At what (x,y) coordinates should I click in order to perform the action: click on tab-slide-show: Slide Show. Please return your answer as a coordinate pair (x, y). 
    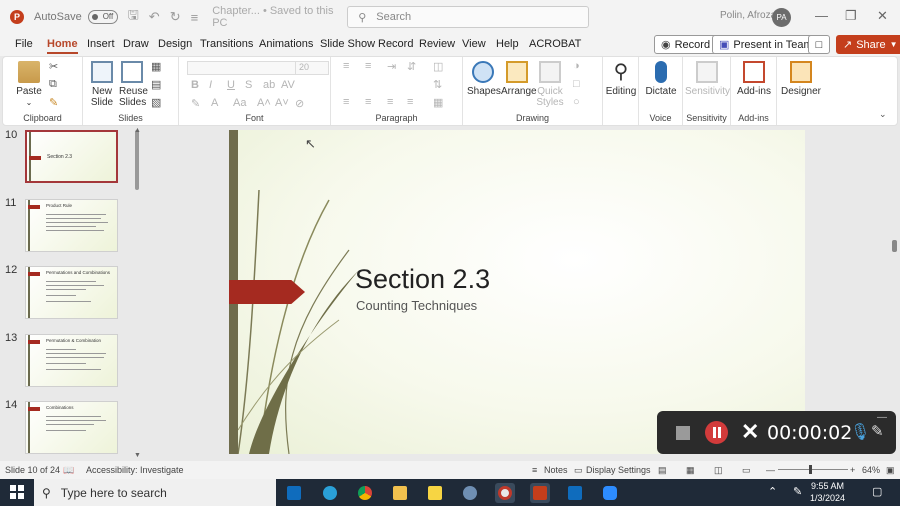
    Looking at the image, I should click on (347, 44).